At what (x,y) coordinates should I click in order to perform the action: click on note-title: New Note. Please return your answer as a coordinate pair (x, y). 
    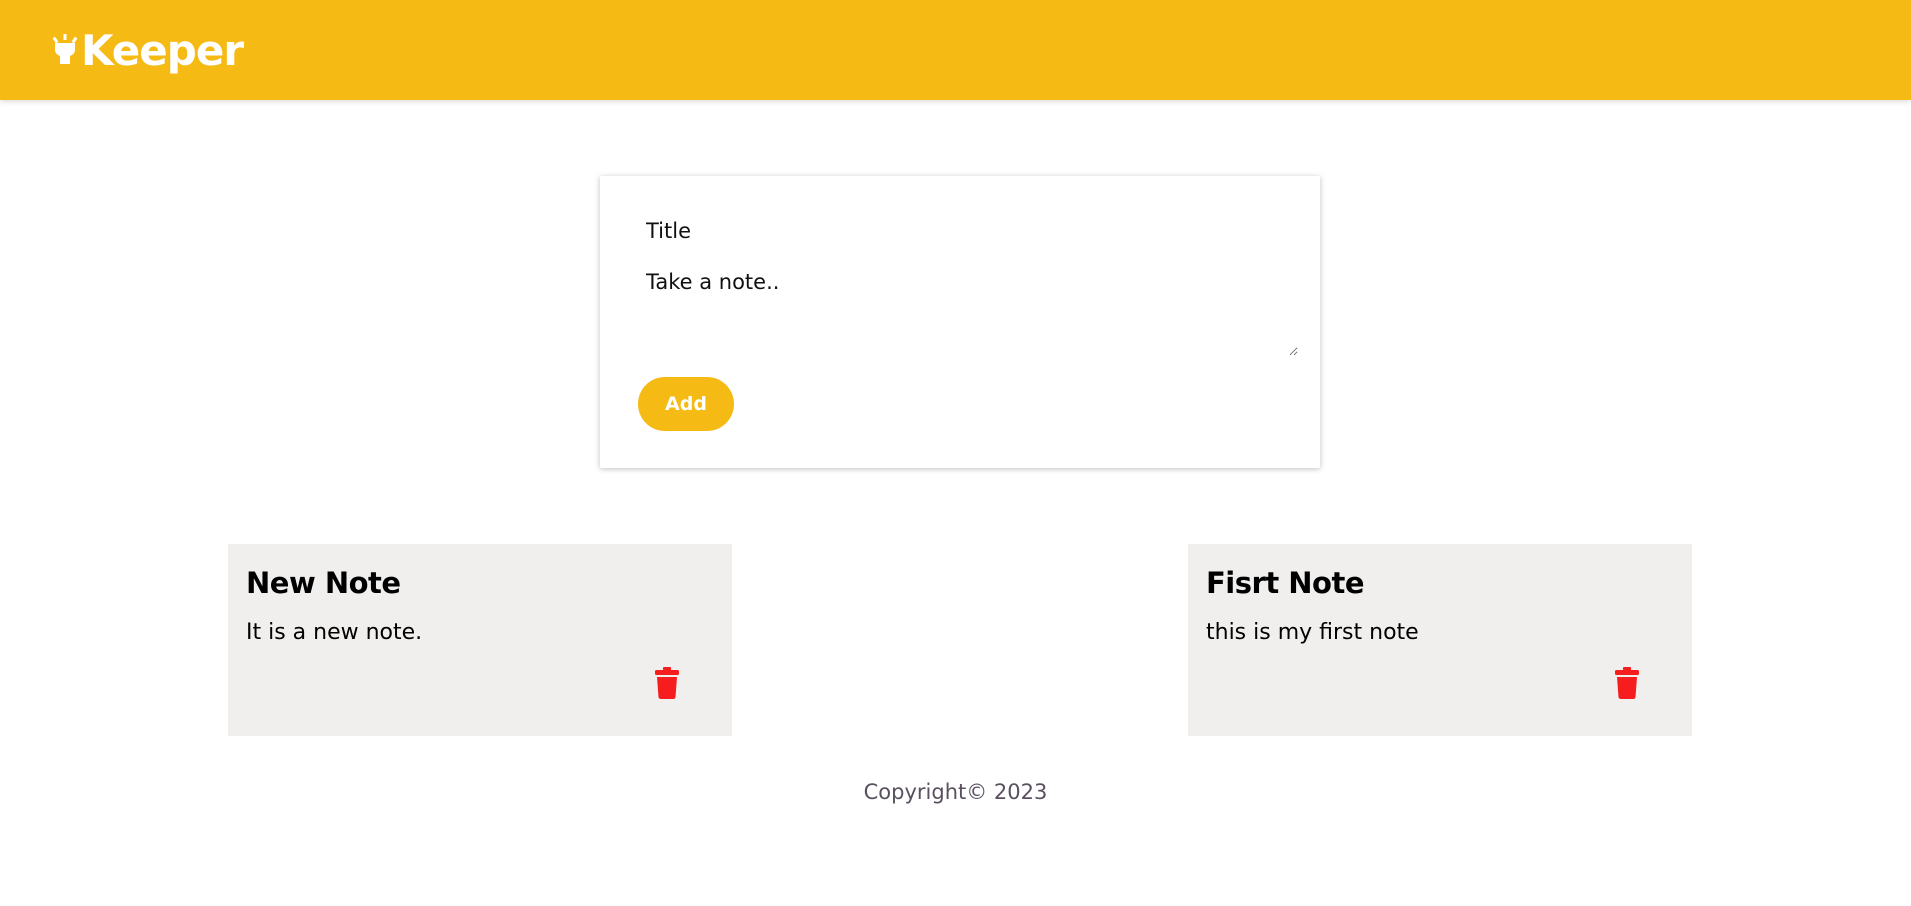
    Looking at the image, I should click on (323, 583).